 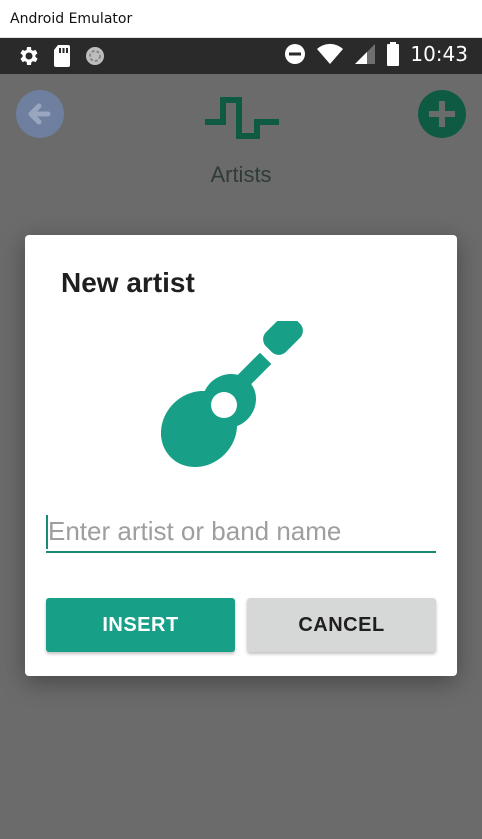 I want to click on status-clock: 10:43, so click(x=439, y=54).